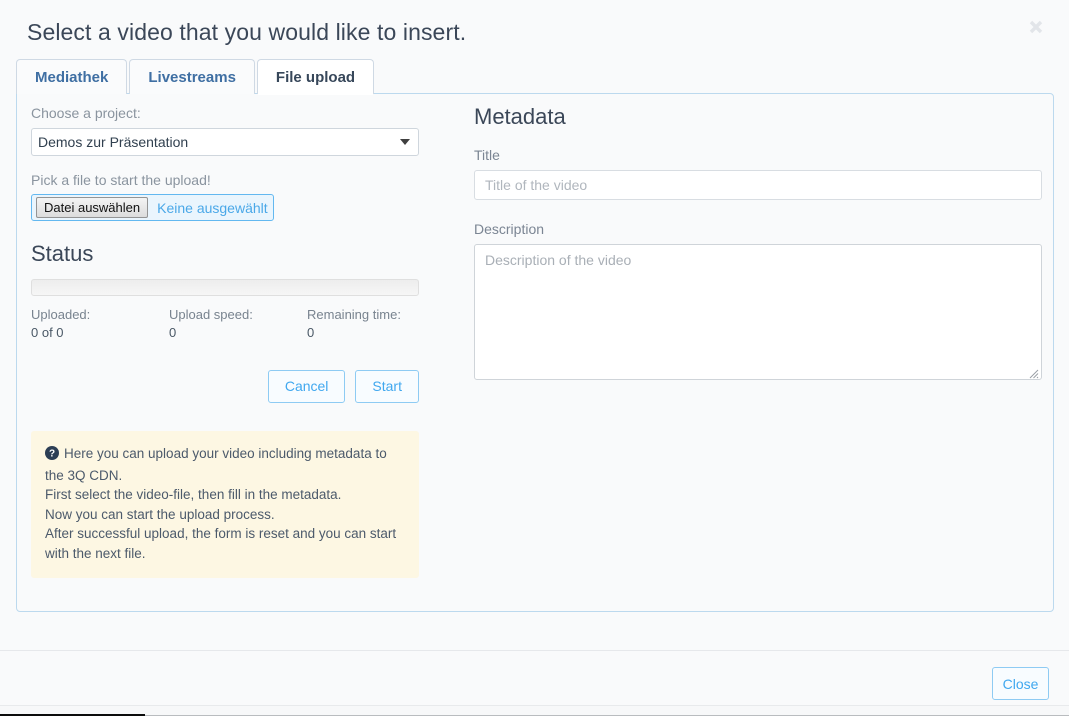  I want to click on upload-actions: Cancel Start, so click(225, 386).